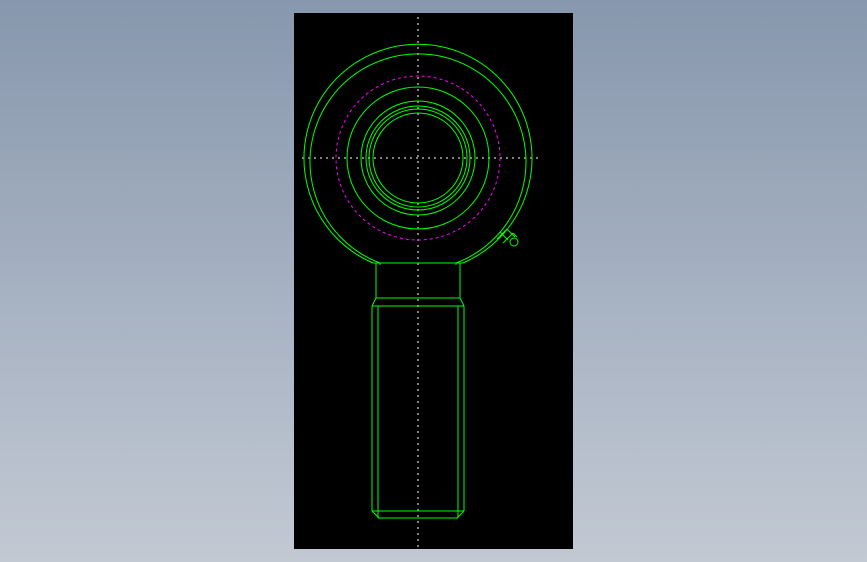 The width and height of the screenshot is (867, 562). Describe the element at coordinates (418, 280) in the screenshot. I see `neck` at that location.